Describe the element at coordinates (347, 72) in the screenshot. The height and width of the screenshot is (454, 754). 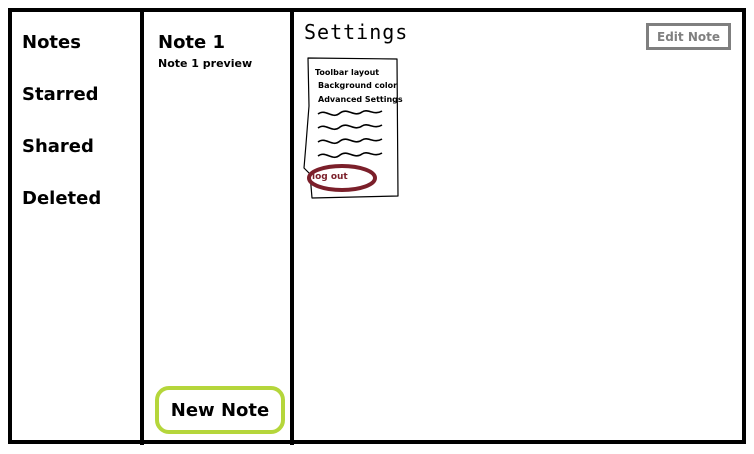
I see `menu-item-toolbar-layout: Toolbar layout` at that location.